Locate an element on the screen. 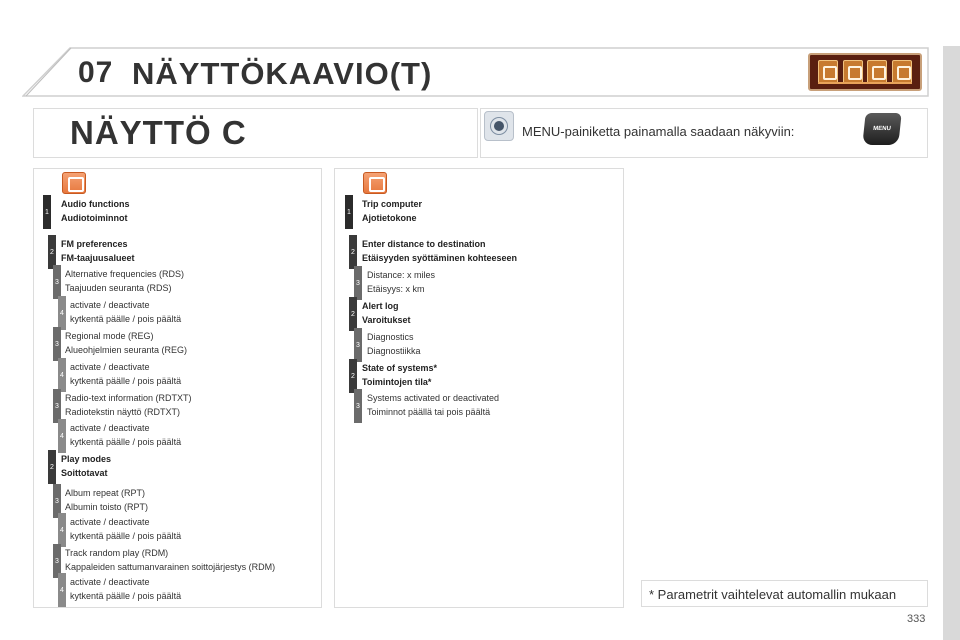 Image resolution: width=960 pixels, height=640 pixels. item-label-fi: Toiminnot päällä tai pois päältä is located at coordinates (429, 412).